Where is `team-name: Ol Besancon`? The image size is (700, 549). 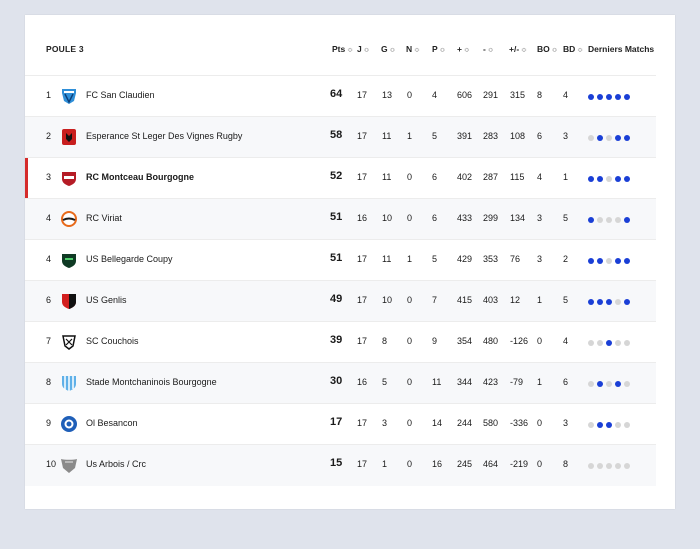
team-name: Ol Besancon is located at coordinates (112, 423).